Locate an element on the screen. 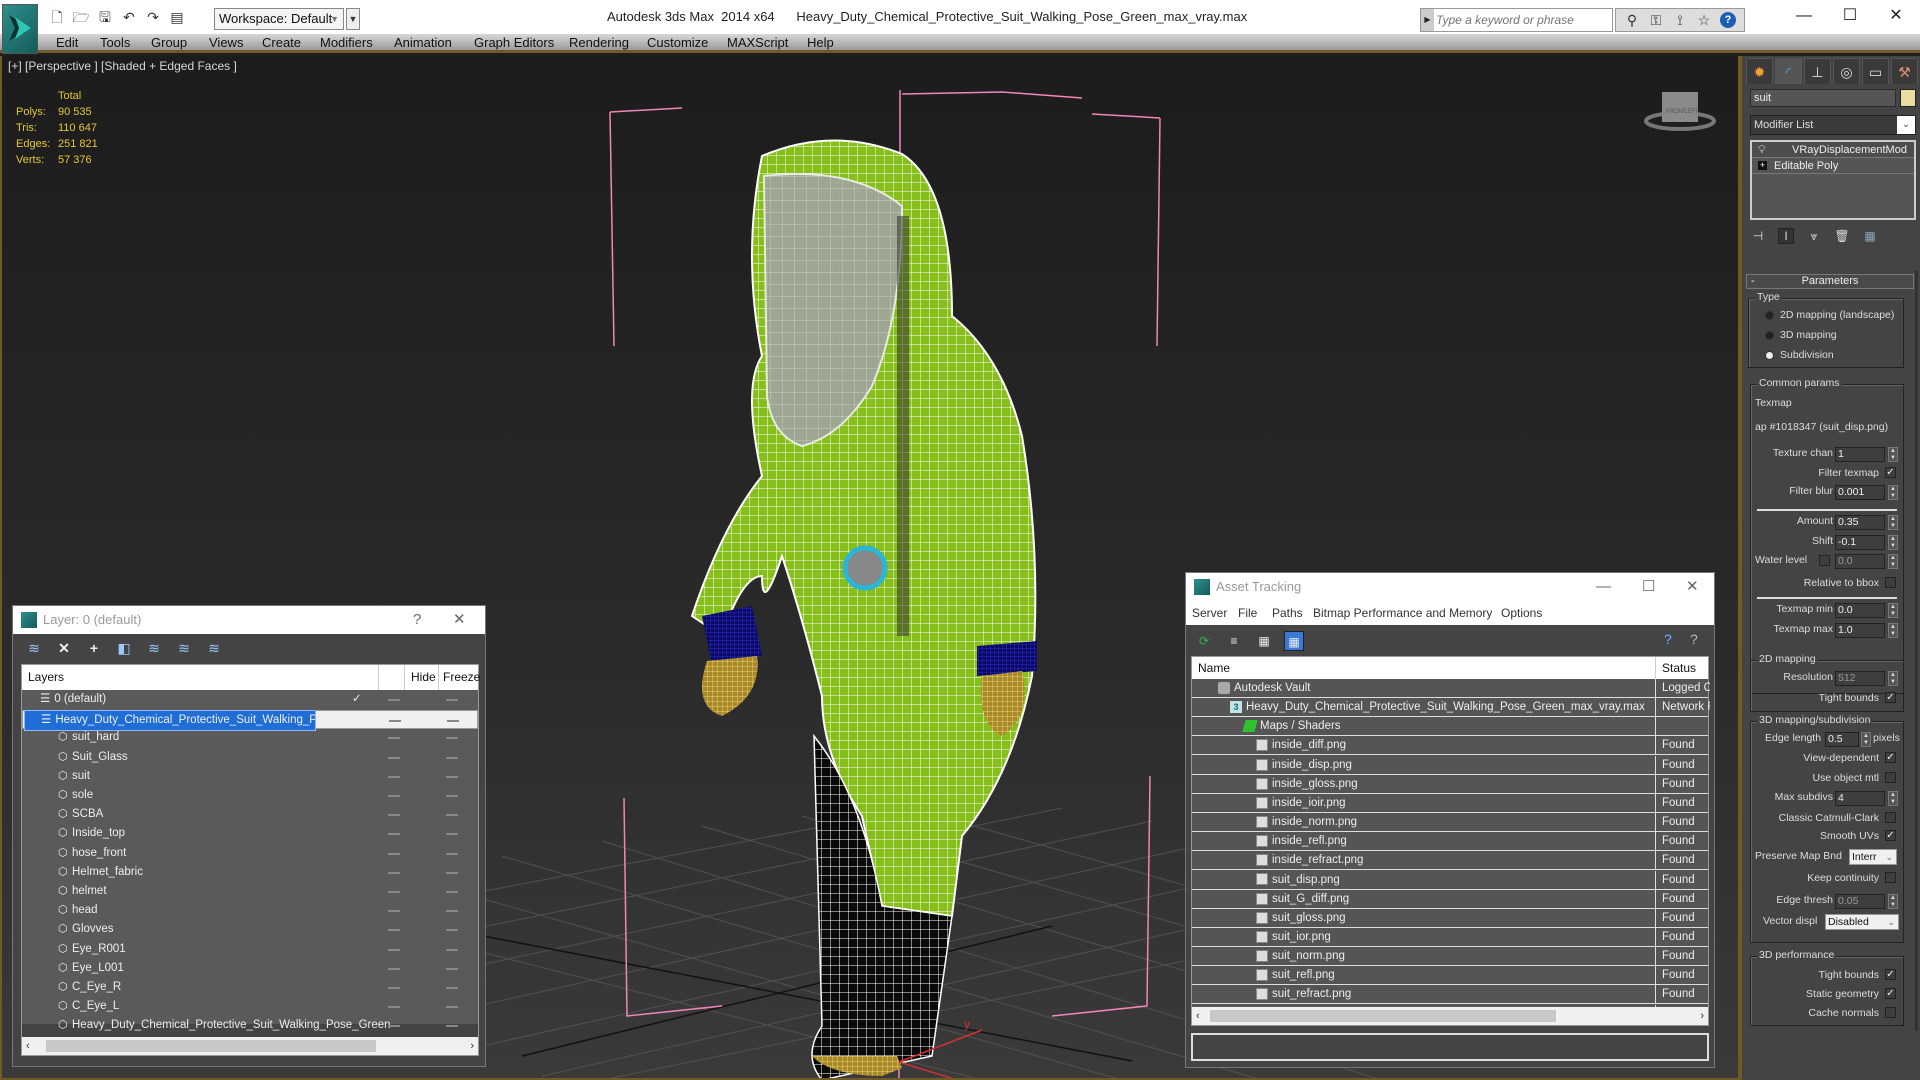 The width and height of the screenshot is (1920, 1080). static-geometry-checkbox: ✓ is located at coordinates (1890, 993).